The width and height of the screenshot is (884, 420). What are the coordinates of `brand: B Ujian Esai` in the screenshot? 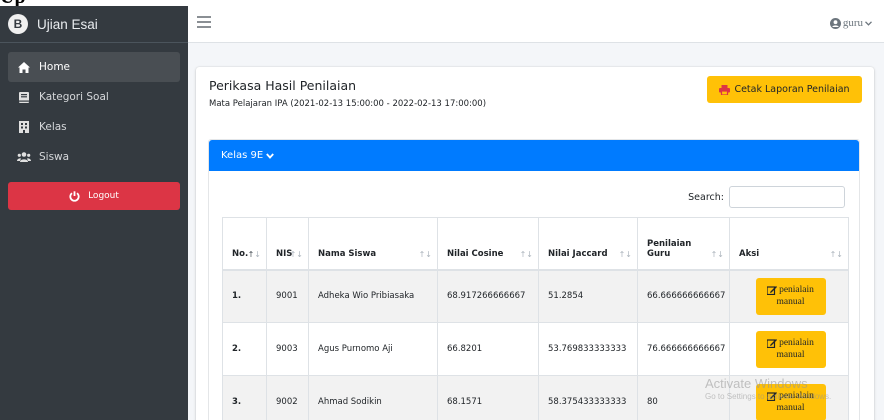 It's located at (94, 24).